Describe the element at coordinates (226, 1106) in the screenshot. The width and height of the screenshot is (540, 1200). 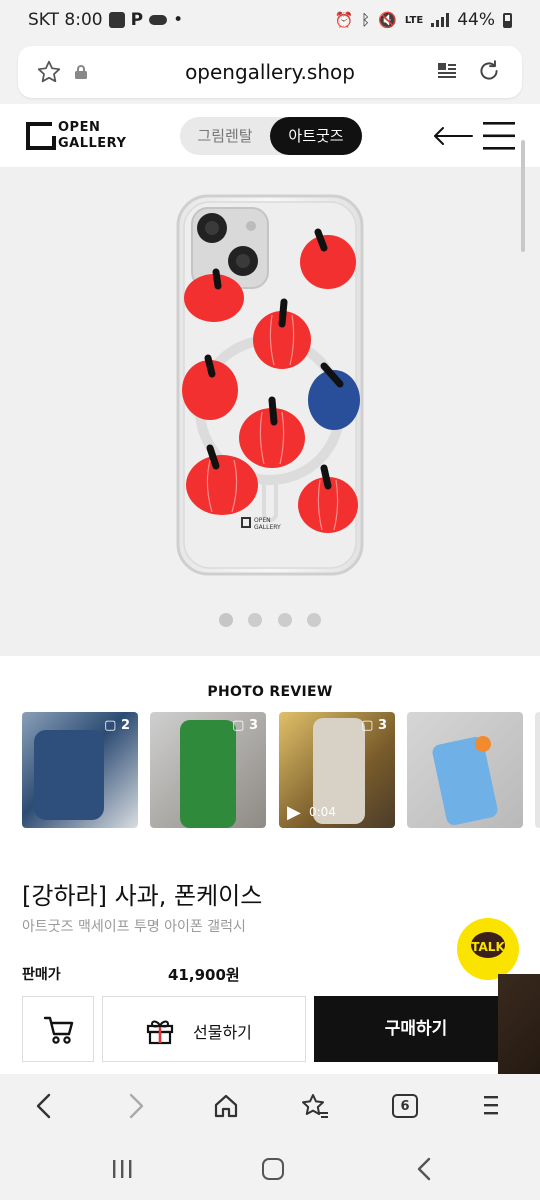
I see `home-icon` at that location.